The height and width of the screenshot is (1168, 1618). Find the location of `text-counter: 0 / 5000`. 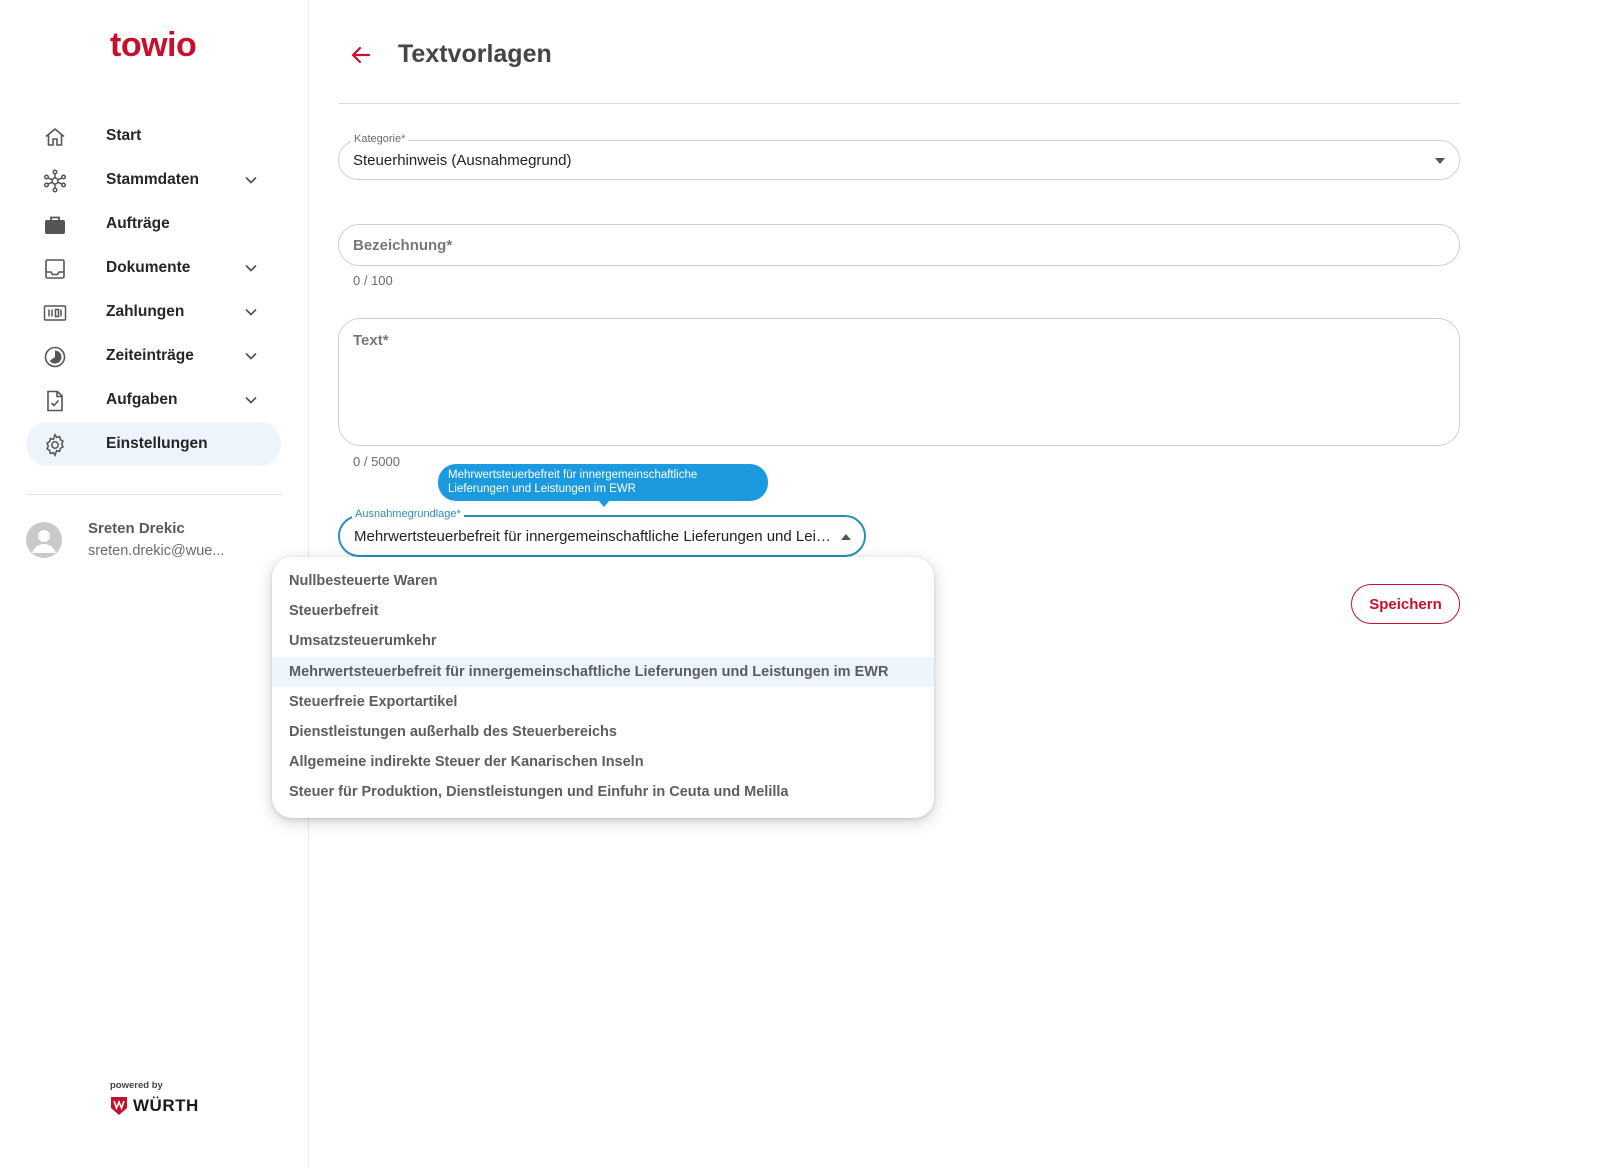

text-counter: 0 / 5000 is located at coordinates (376, 461).